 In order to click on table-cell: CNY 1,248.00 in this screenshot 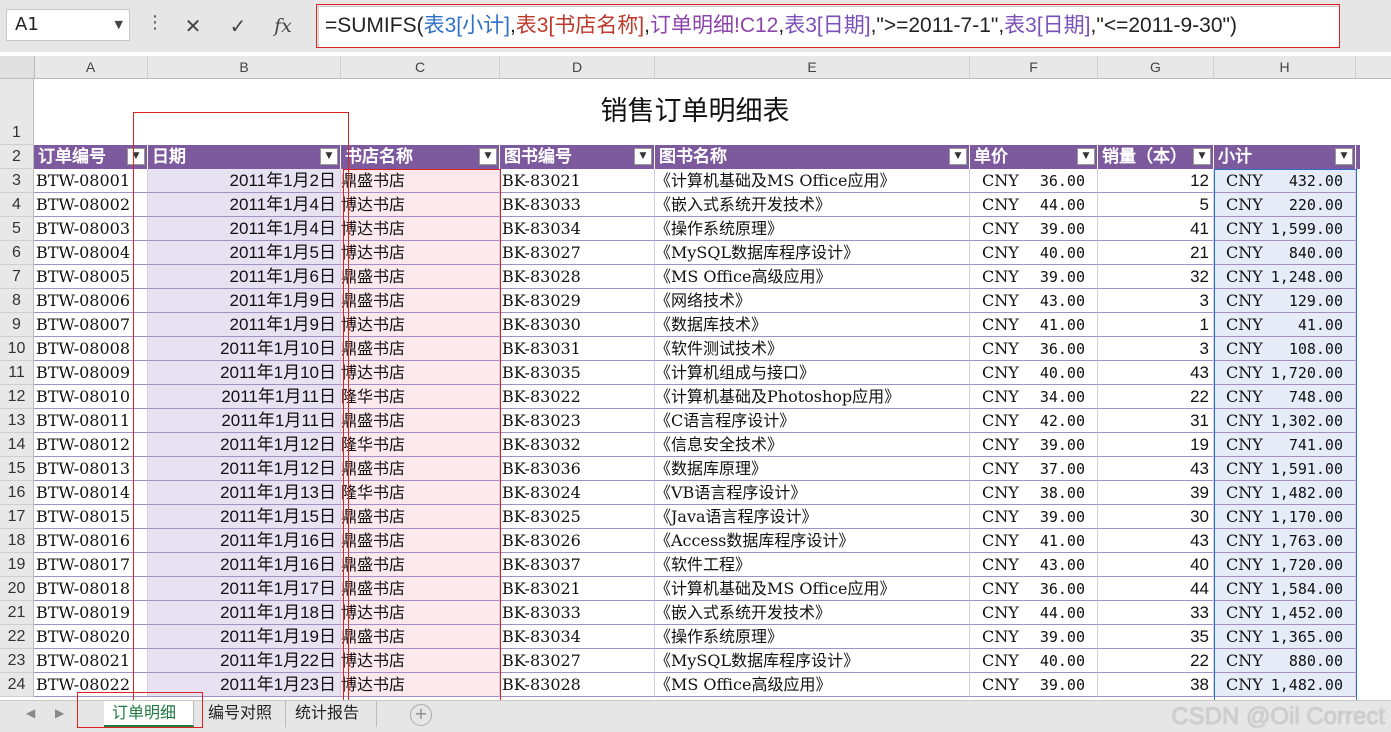, I will do `click(1285, 277)`.